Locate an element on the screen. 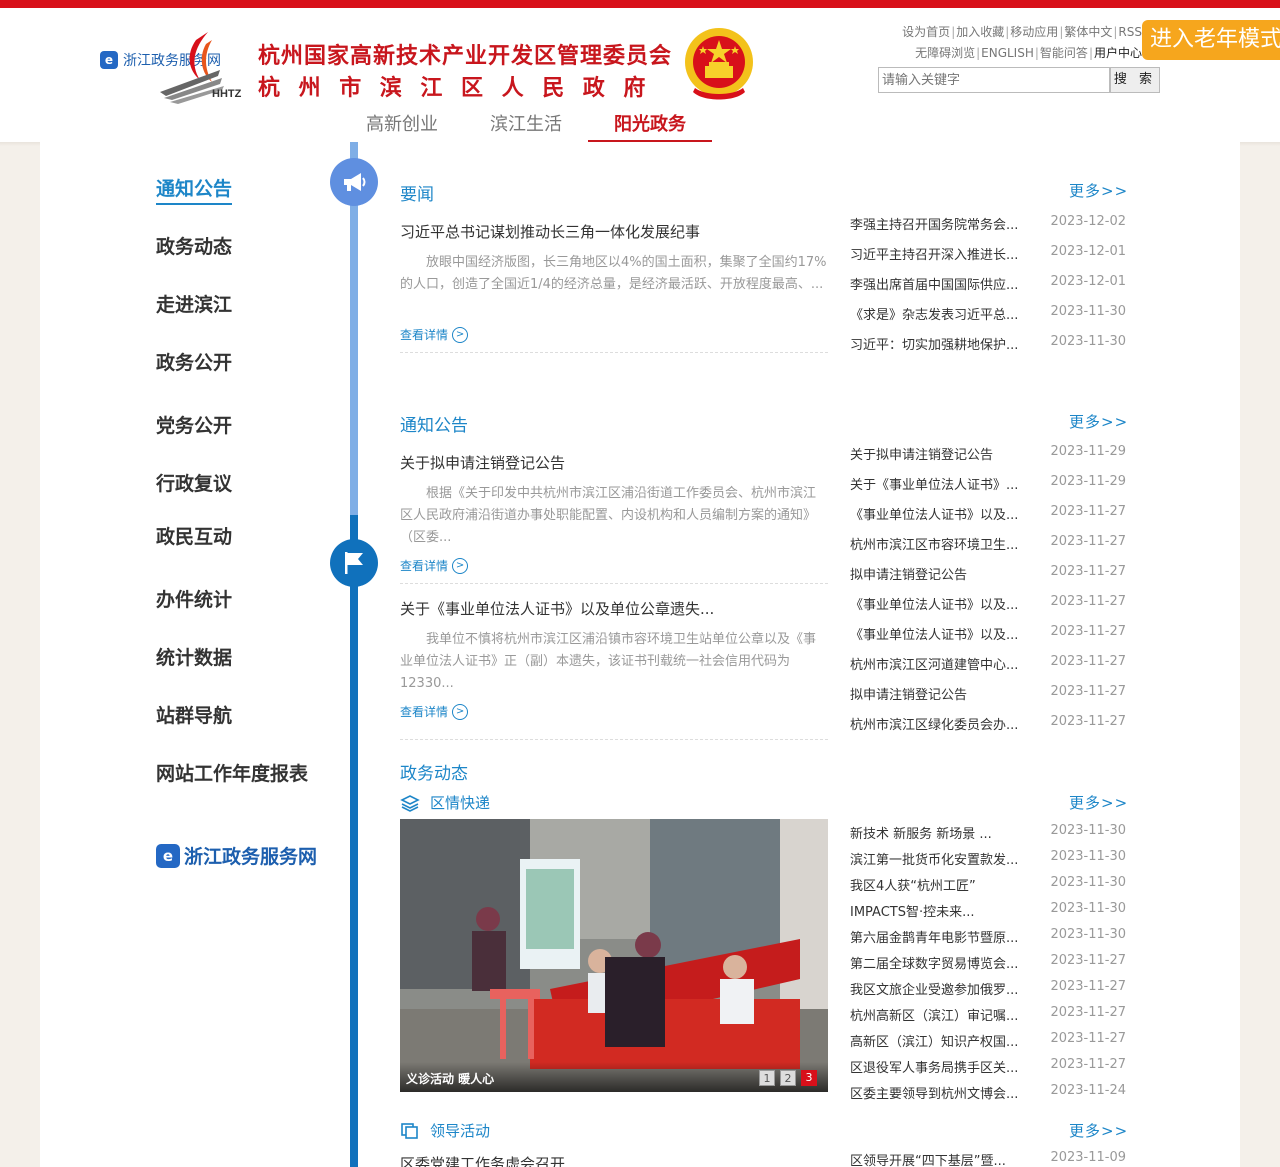  list-item: 区领导开展“四下基层”暨... 2023-11-09 is located at coordinates (988, 1158).